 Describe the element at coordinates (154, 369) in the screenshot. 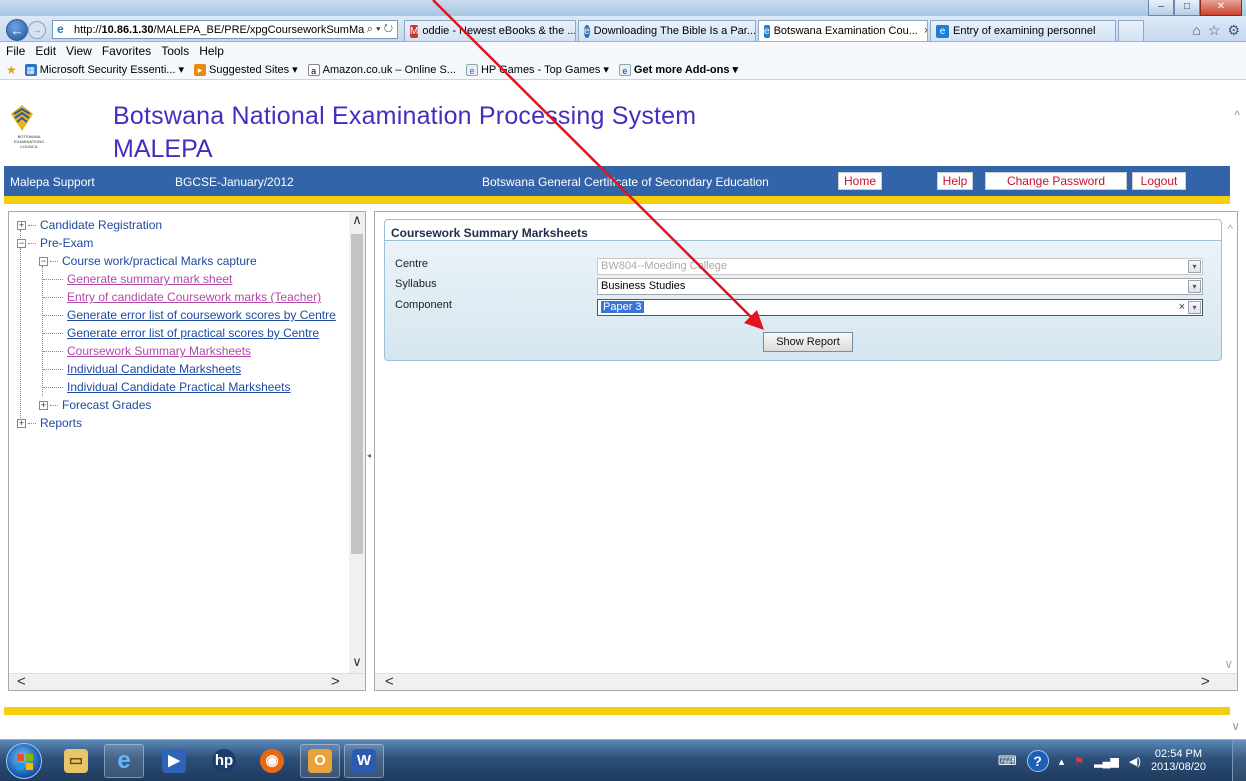

I see `tree-link-label: Individual Candidate Marksheets` at that location.